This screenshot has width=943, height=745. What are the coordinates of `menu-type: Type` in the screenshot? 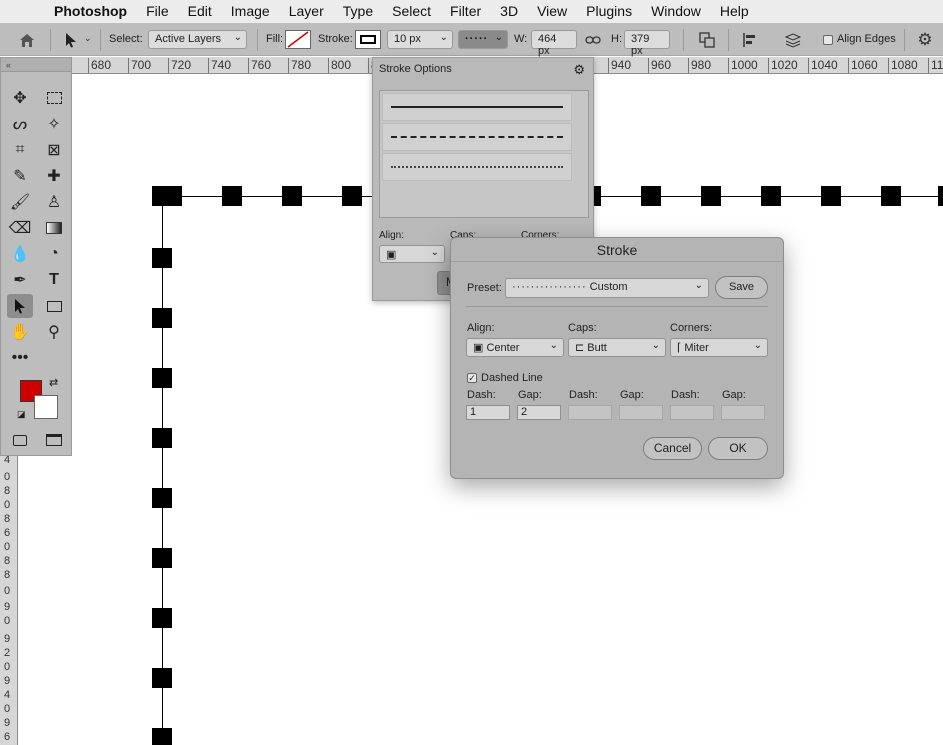 It's located at (358, 11).